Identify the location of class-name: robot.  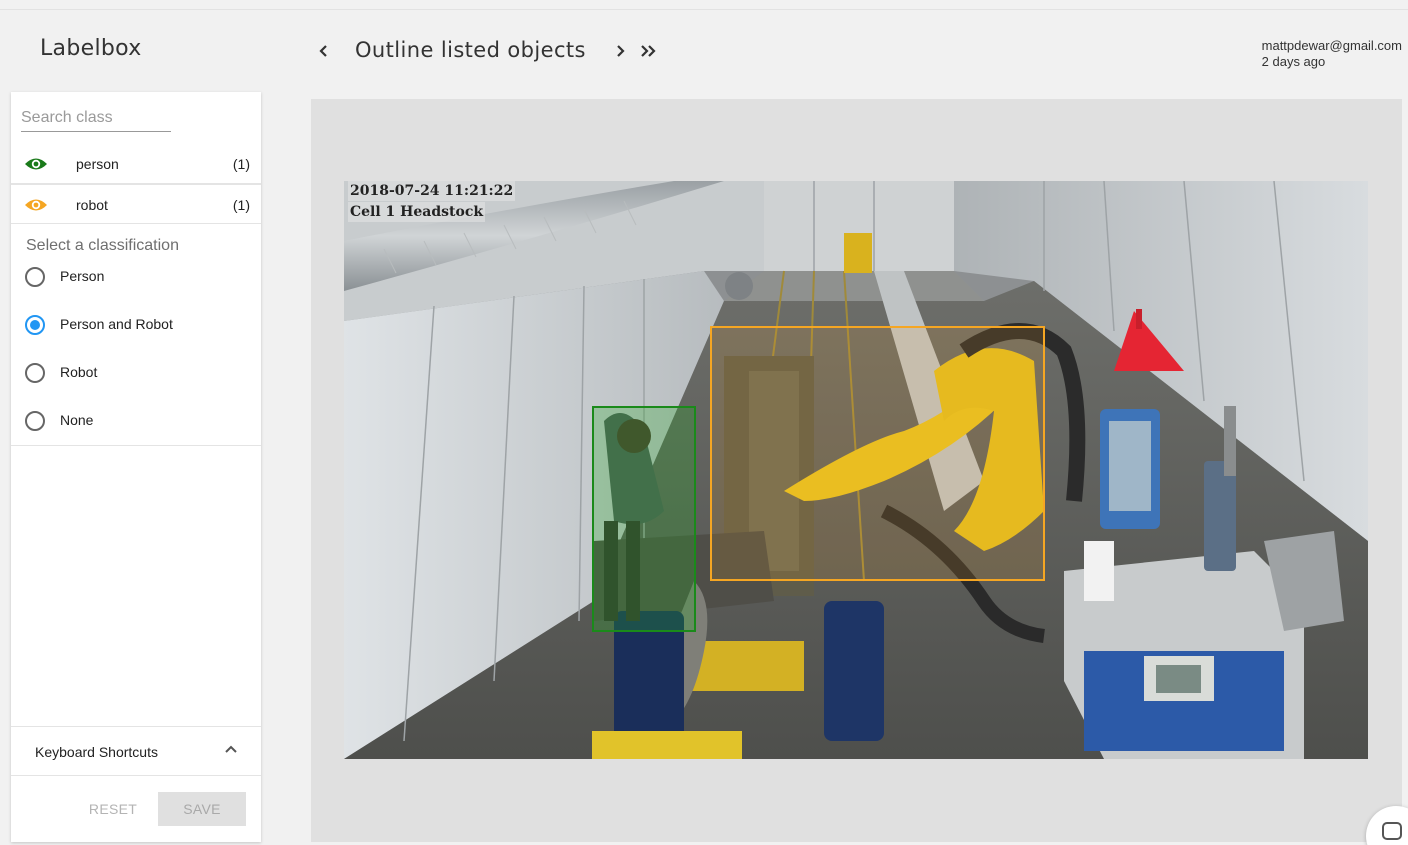
(92, 205).